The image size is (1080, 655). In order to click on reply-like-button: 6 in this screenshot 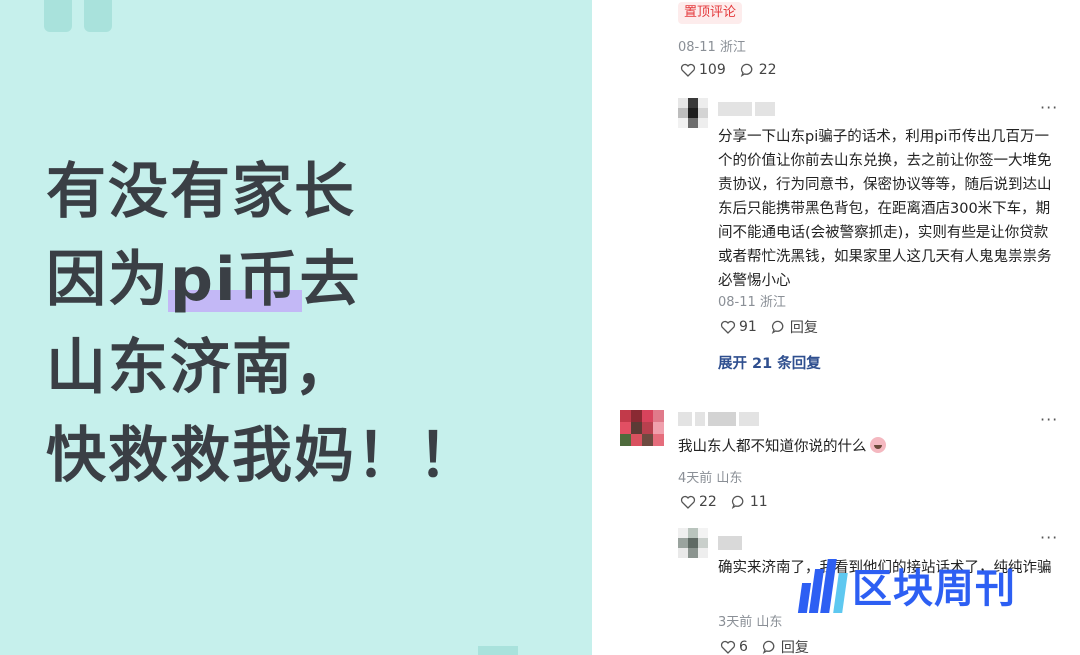, I will do `click(734, 647)`.